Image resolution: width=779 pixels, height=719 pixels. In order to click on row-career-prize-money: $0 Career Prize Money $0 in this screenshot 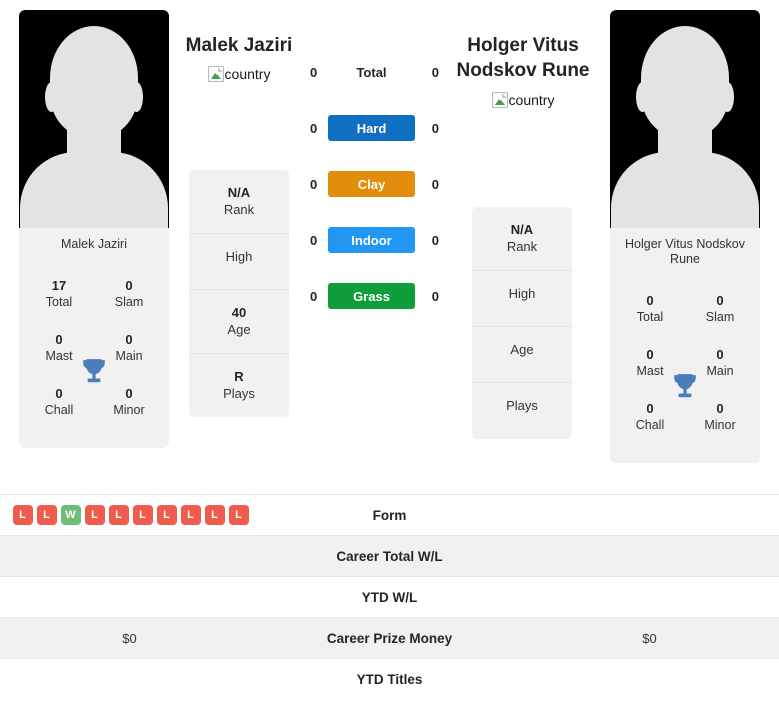, I will do `click(389, 637)`.